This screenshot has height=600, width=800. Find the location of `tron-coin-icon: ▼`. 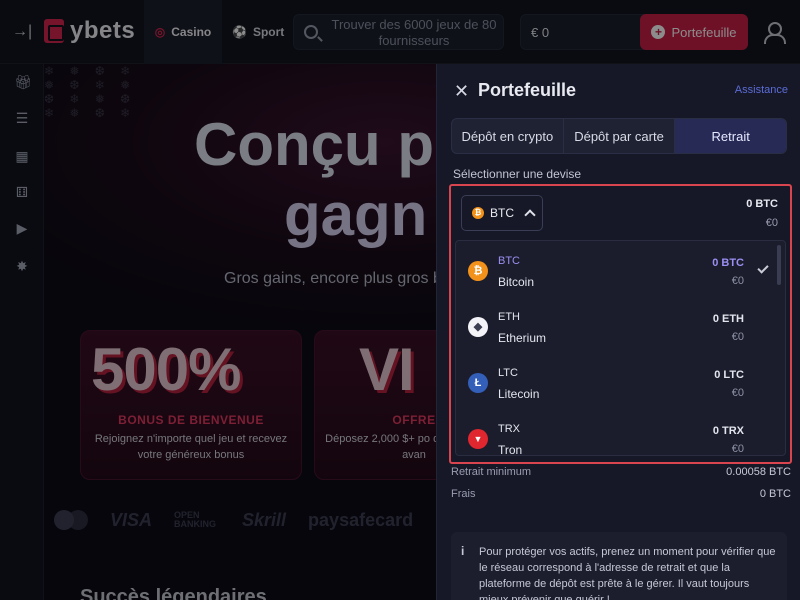

tron-coin-icon: ▼ is located at coordinates (478, 439).